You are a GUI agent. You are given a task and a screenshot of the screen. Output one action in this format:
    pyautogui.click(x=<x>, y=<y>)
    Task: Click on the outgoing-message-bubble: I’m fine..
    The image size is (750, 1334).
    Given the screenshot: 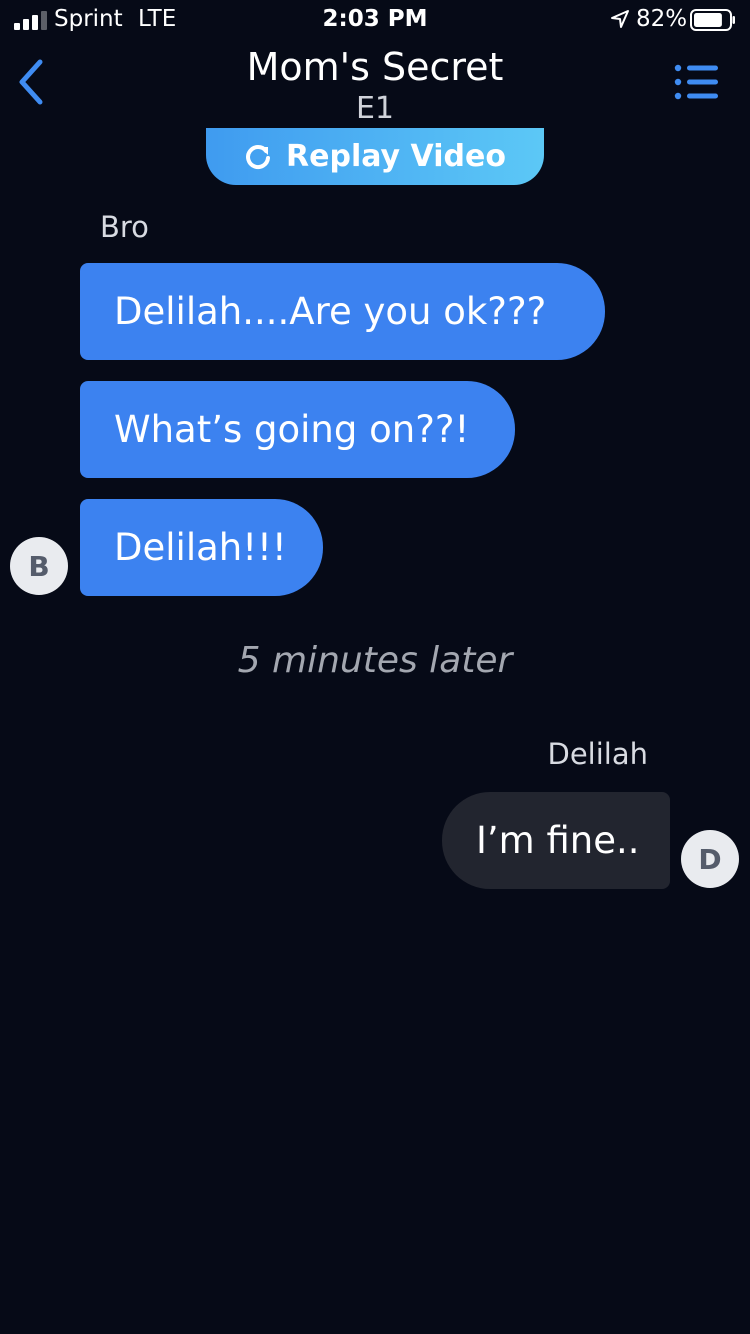 What is the action you would take?
    pyautogui.click(x=556, y=840)
    